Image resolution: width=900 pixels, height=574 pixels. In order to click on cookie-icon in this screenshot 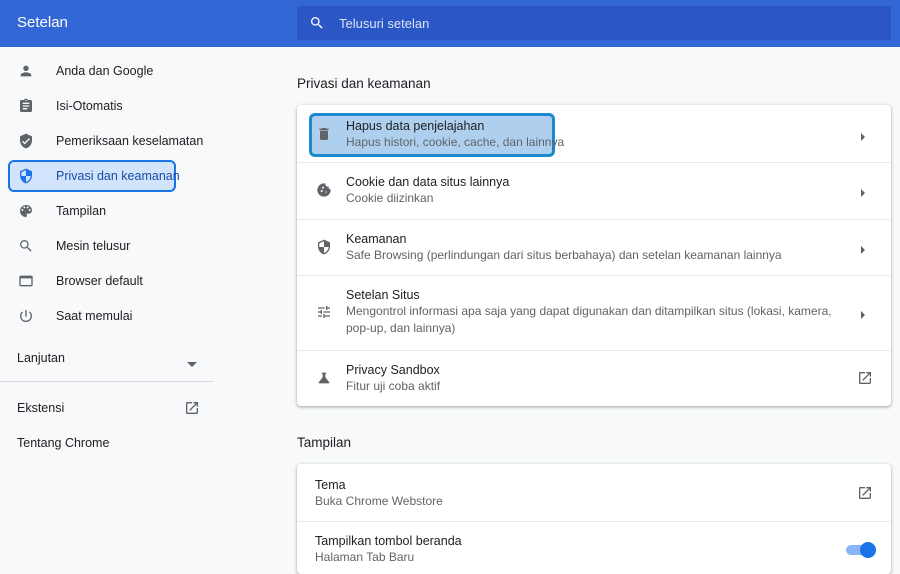, I will do `click(324, 190)`.